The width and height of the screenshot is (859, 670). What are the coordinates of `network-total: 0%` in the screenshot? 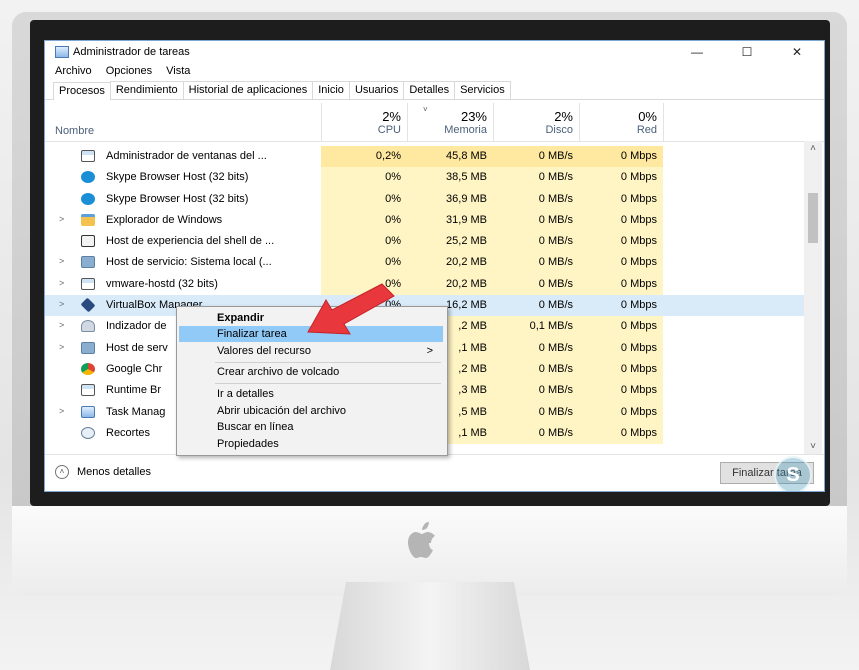 It's located at (647, 116).